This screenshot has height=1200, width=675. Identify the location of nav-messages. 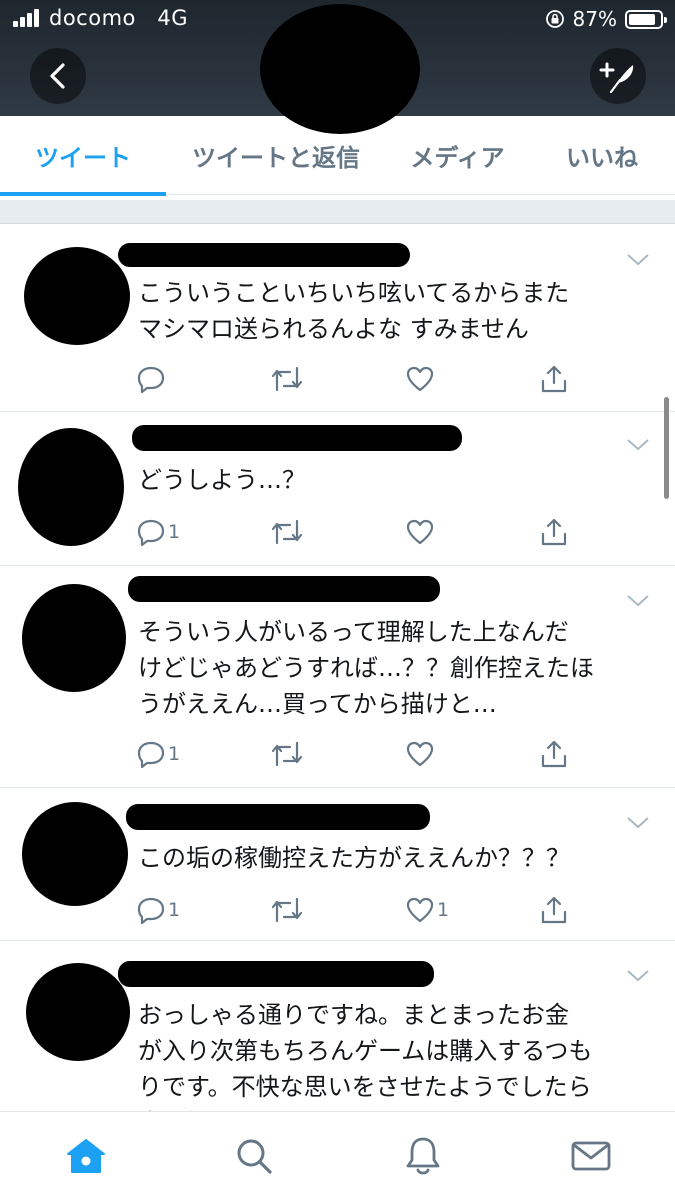
(591, 1156).